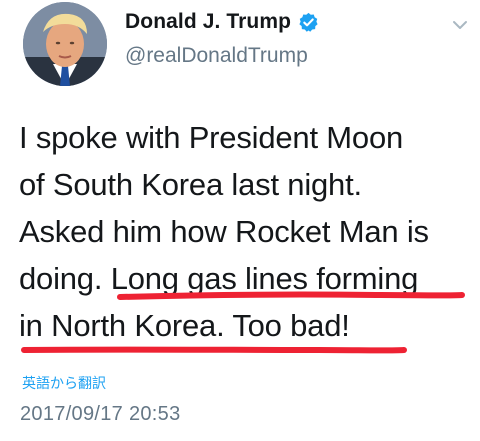 This screenshot has width=480, height=441. I want to click on tweet-line: I spoke with President Moon, so click(211, 137).